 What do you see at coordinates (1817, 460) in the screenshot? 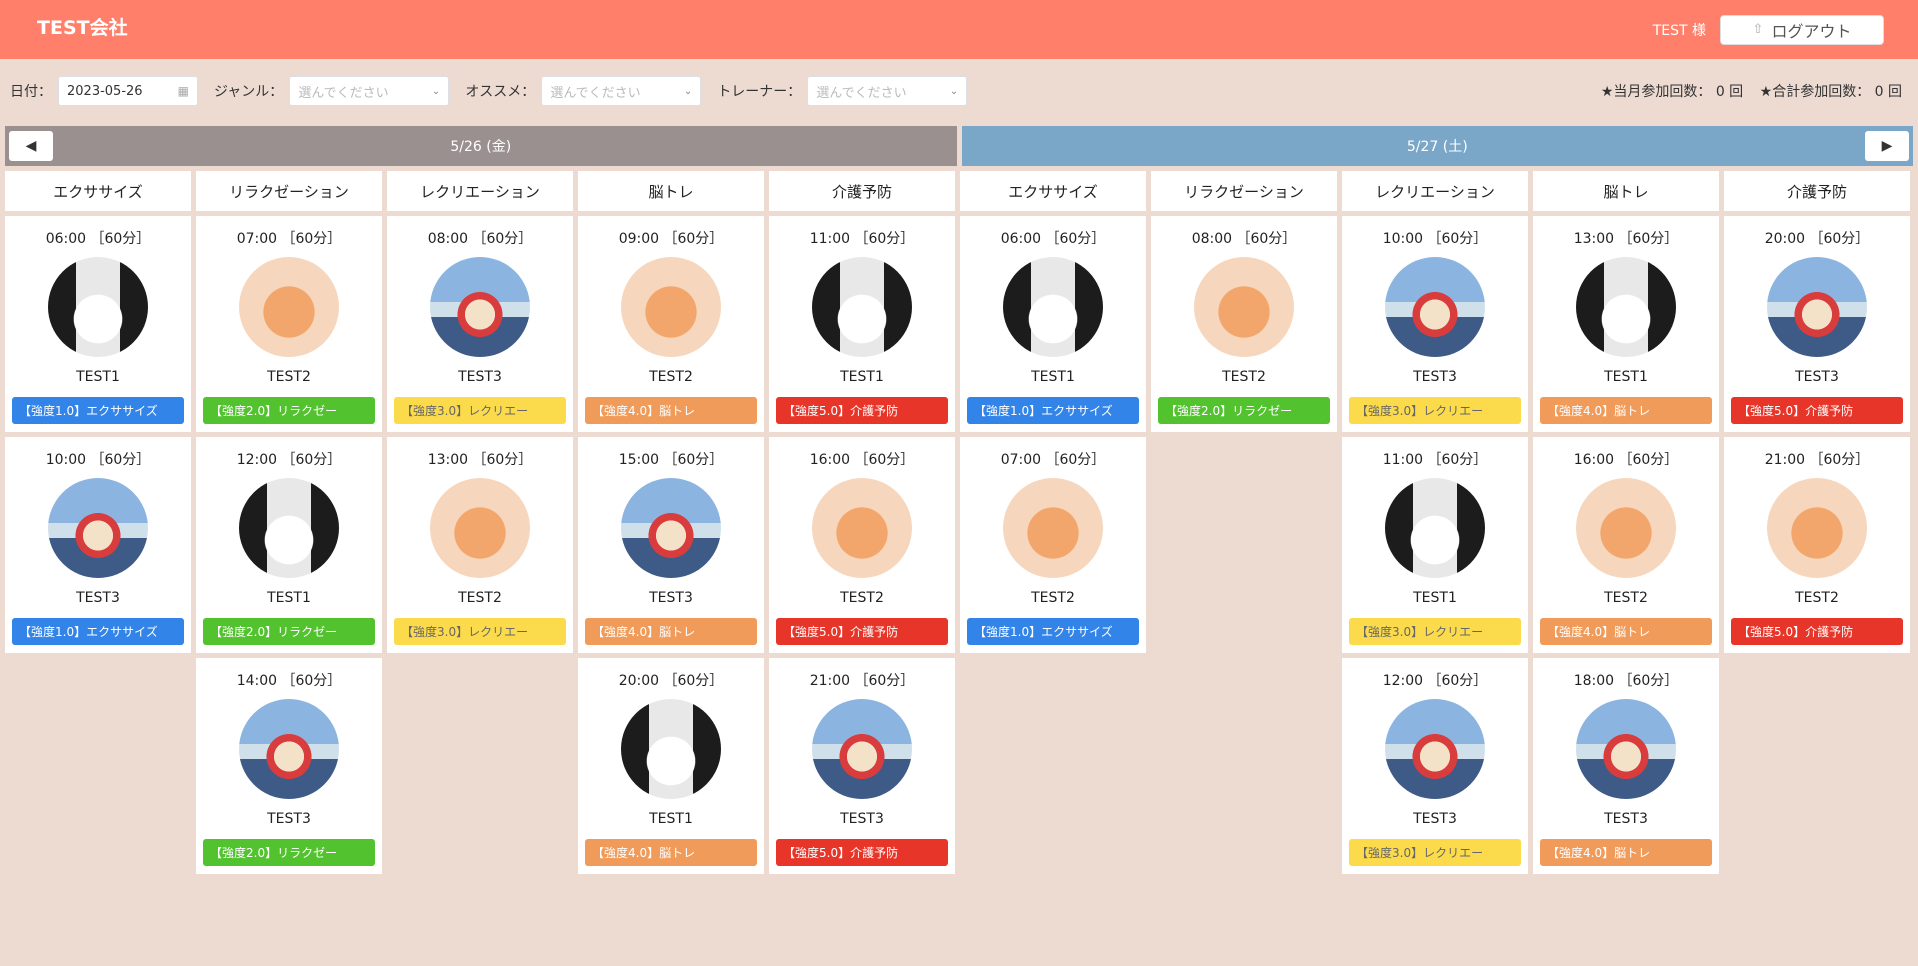
I see `lesson-time: 21:00 ［60分］` at bounding box center [1817, 460].